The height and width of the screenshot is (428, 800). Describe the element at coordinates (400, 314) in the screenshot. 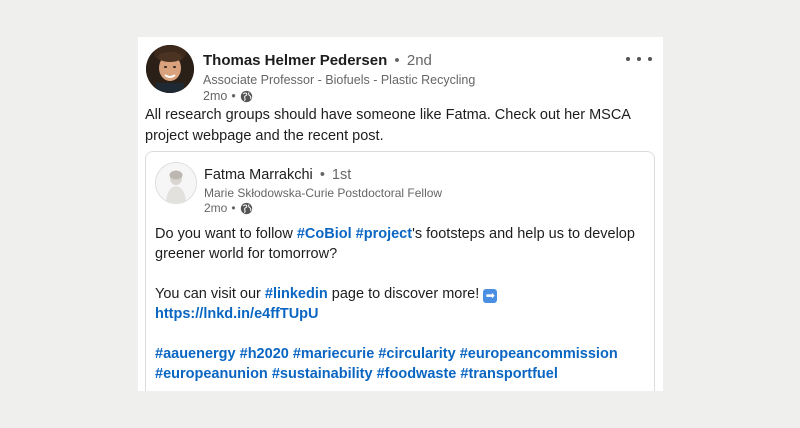

I see `reshared-link-paragraph: https://lnkd.in/e4ffTUpU` at that location.